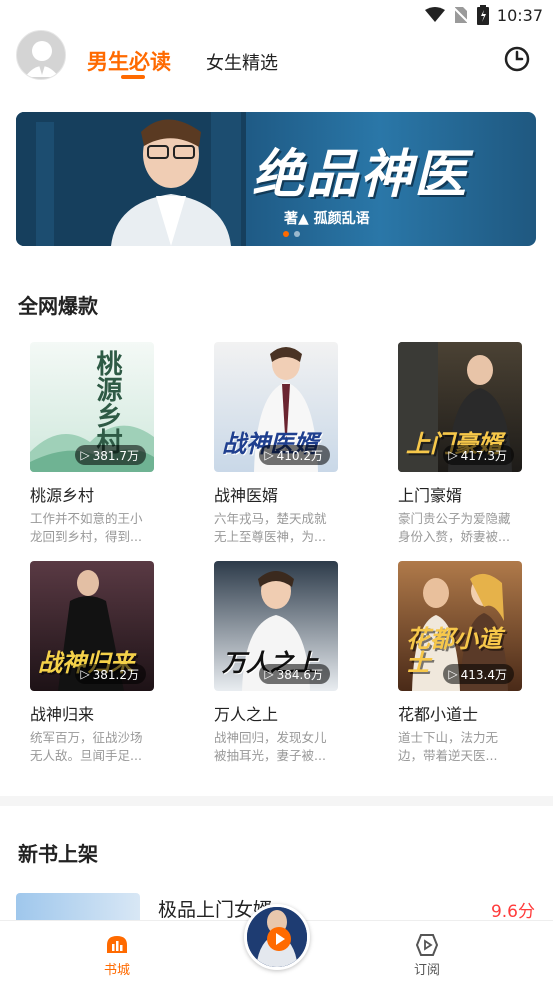  What do you see at coordinates (117, 955) in the screenshot?
I see `nav-bookstore: 书城` at bounding box center [117, 955].